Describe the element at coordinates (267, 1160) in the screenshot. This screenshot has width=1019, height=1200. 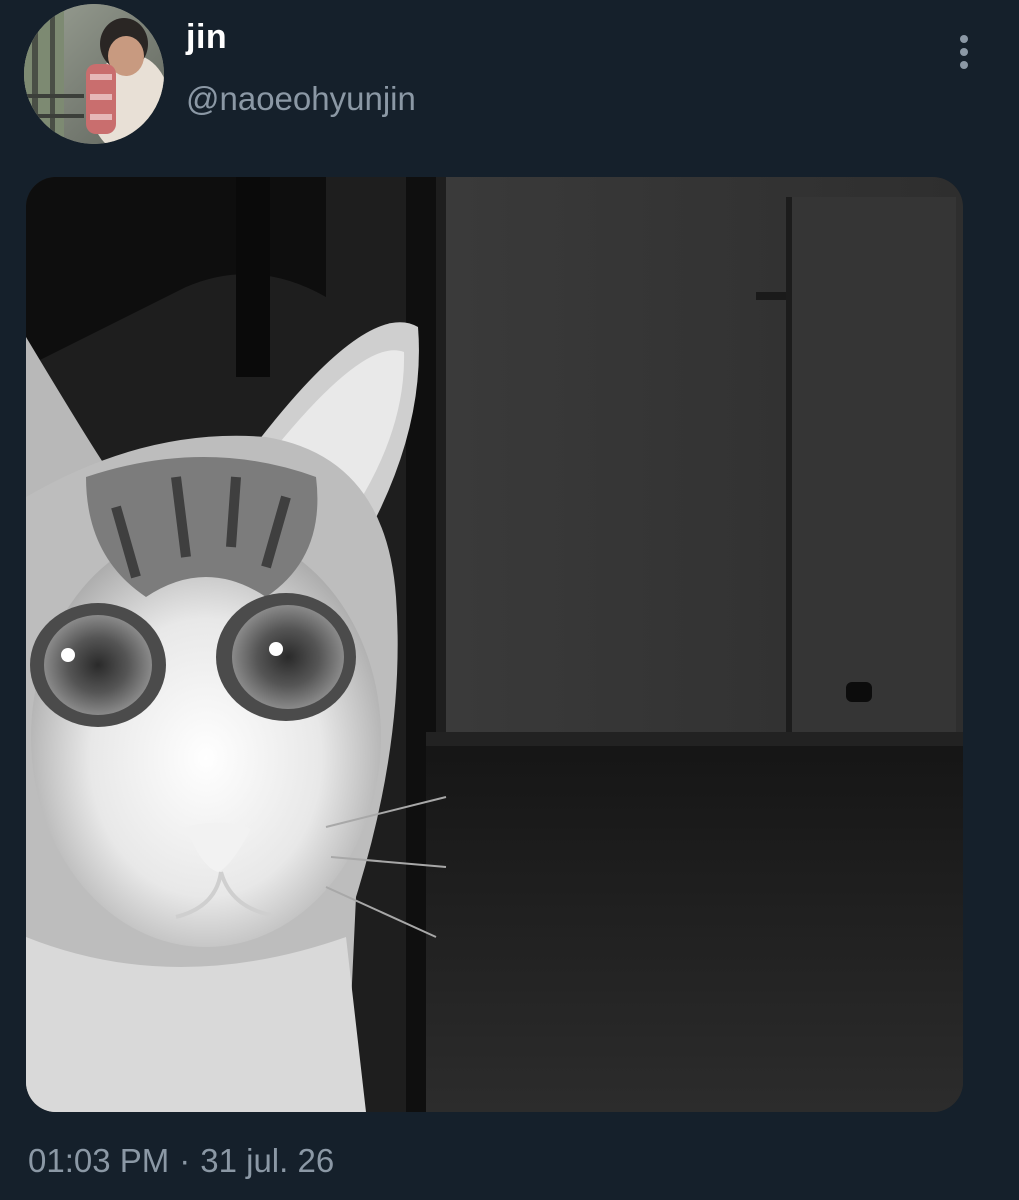
I see `tweet-date: 31 jul. 26` at that location.